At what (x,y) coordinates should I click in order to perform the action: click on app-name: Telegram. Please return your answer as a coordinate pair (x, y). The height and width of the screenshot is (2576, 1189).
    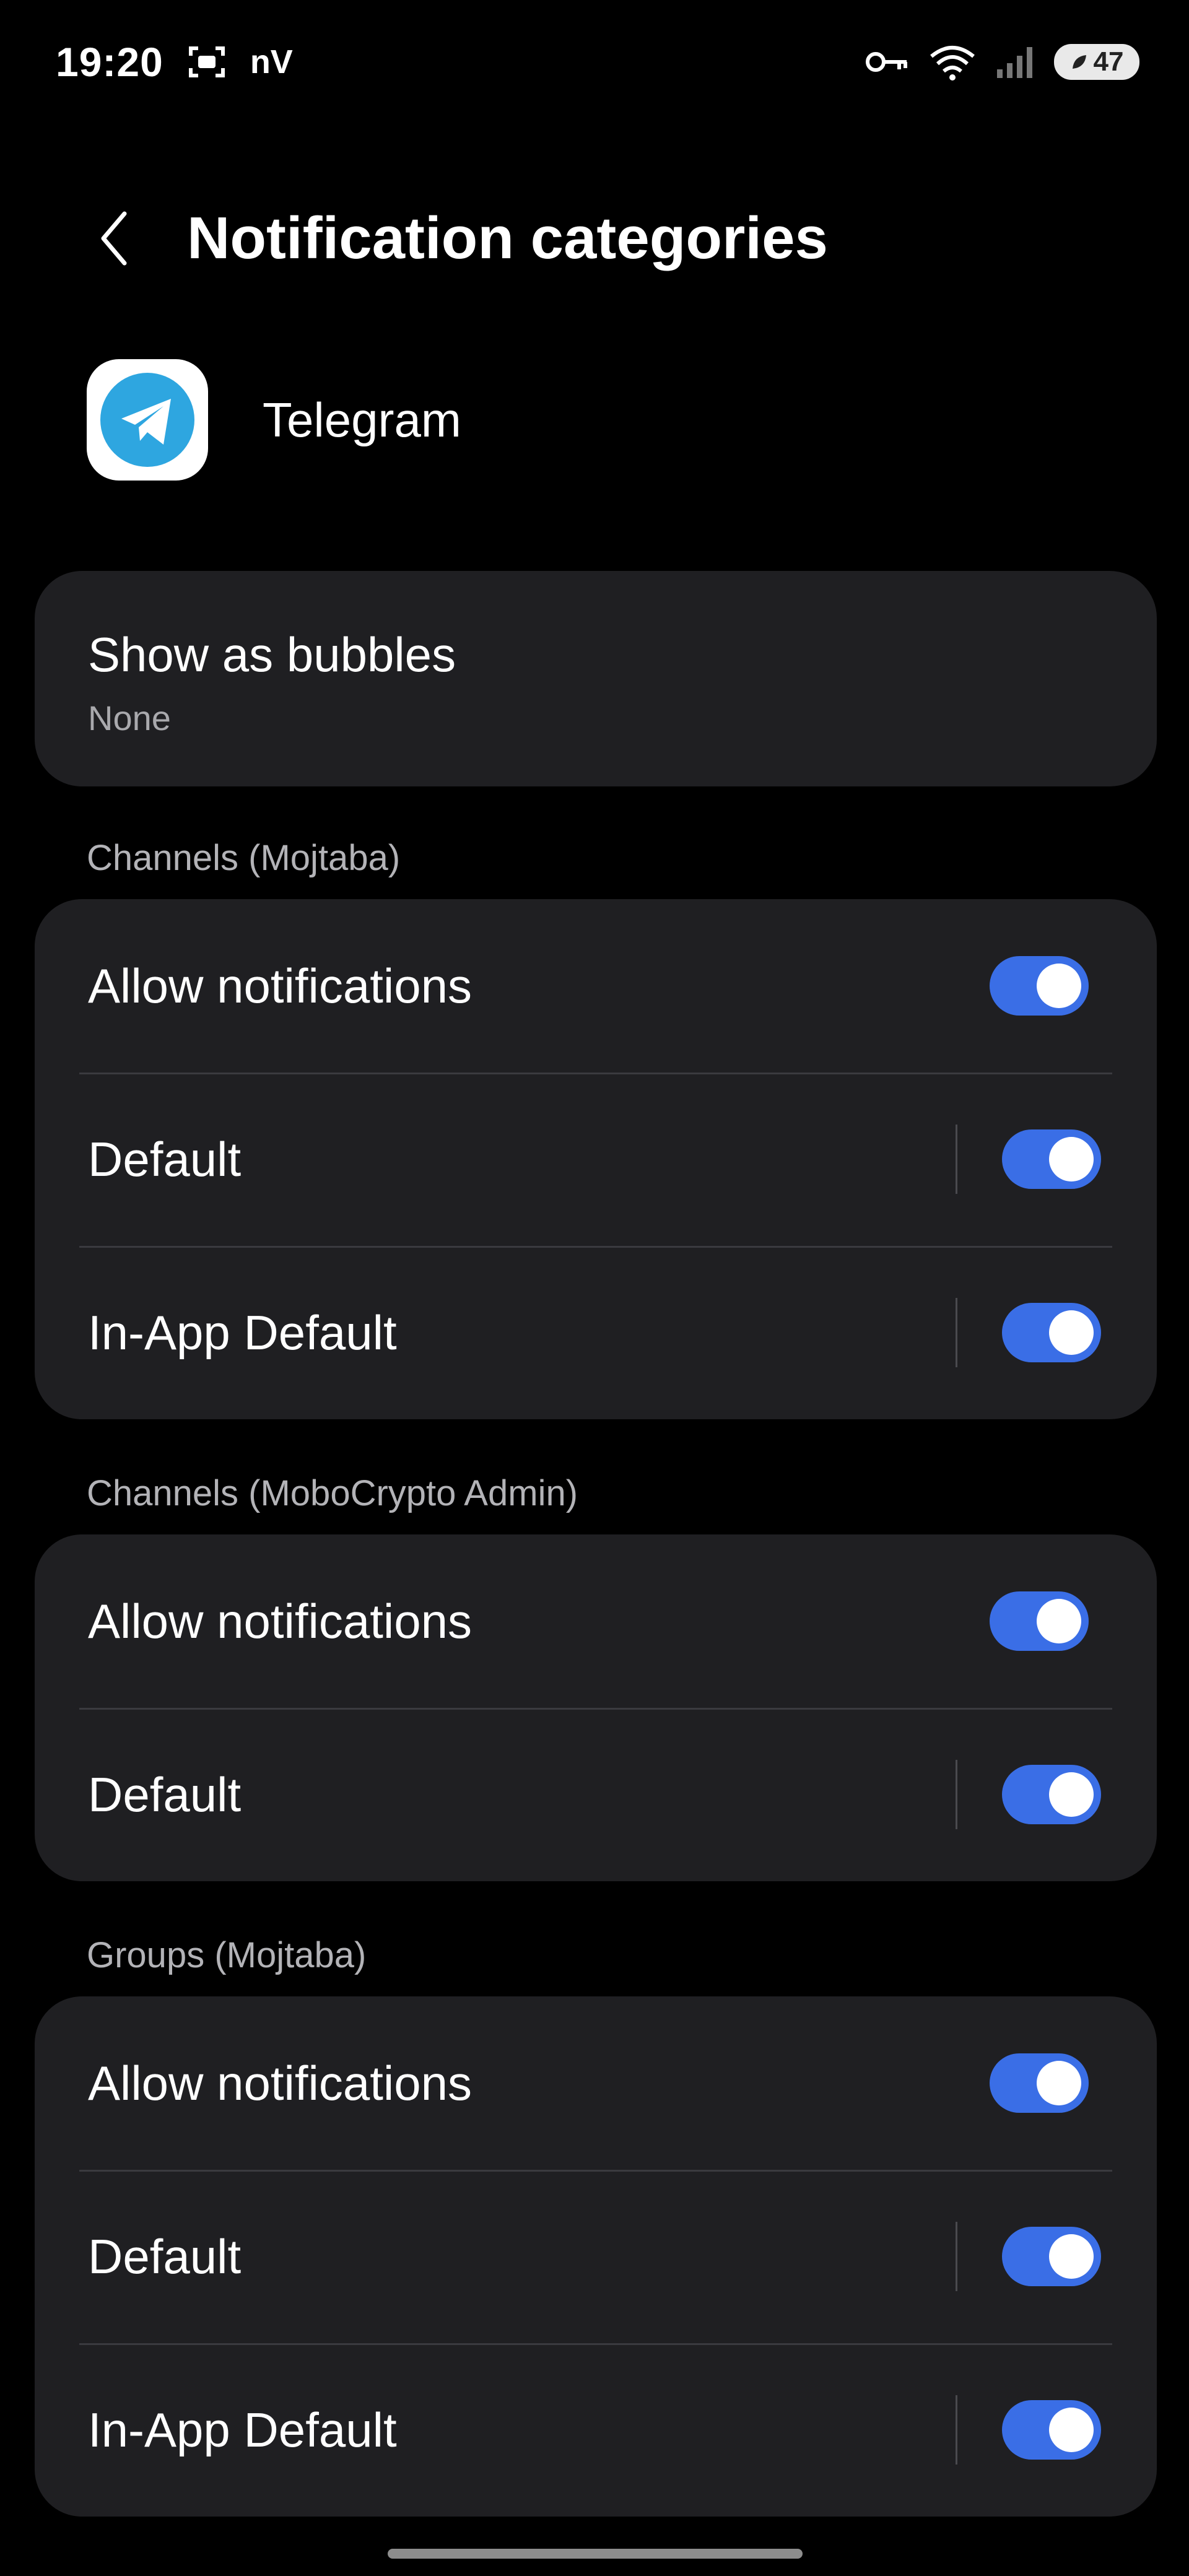
    Looking at the image, I should click on (362, 419).